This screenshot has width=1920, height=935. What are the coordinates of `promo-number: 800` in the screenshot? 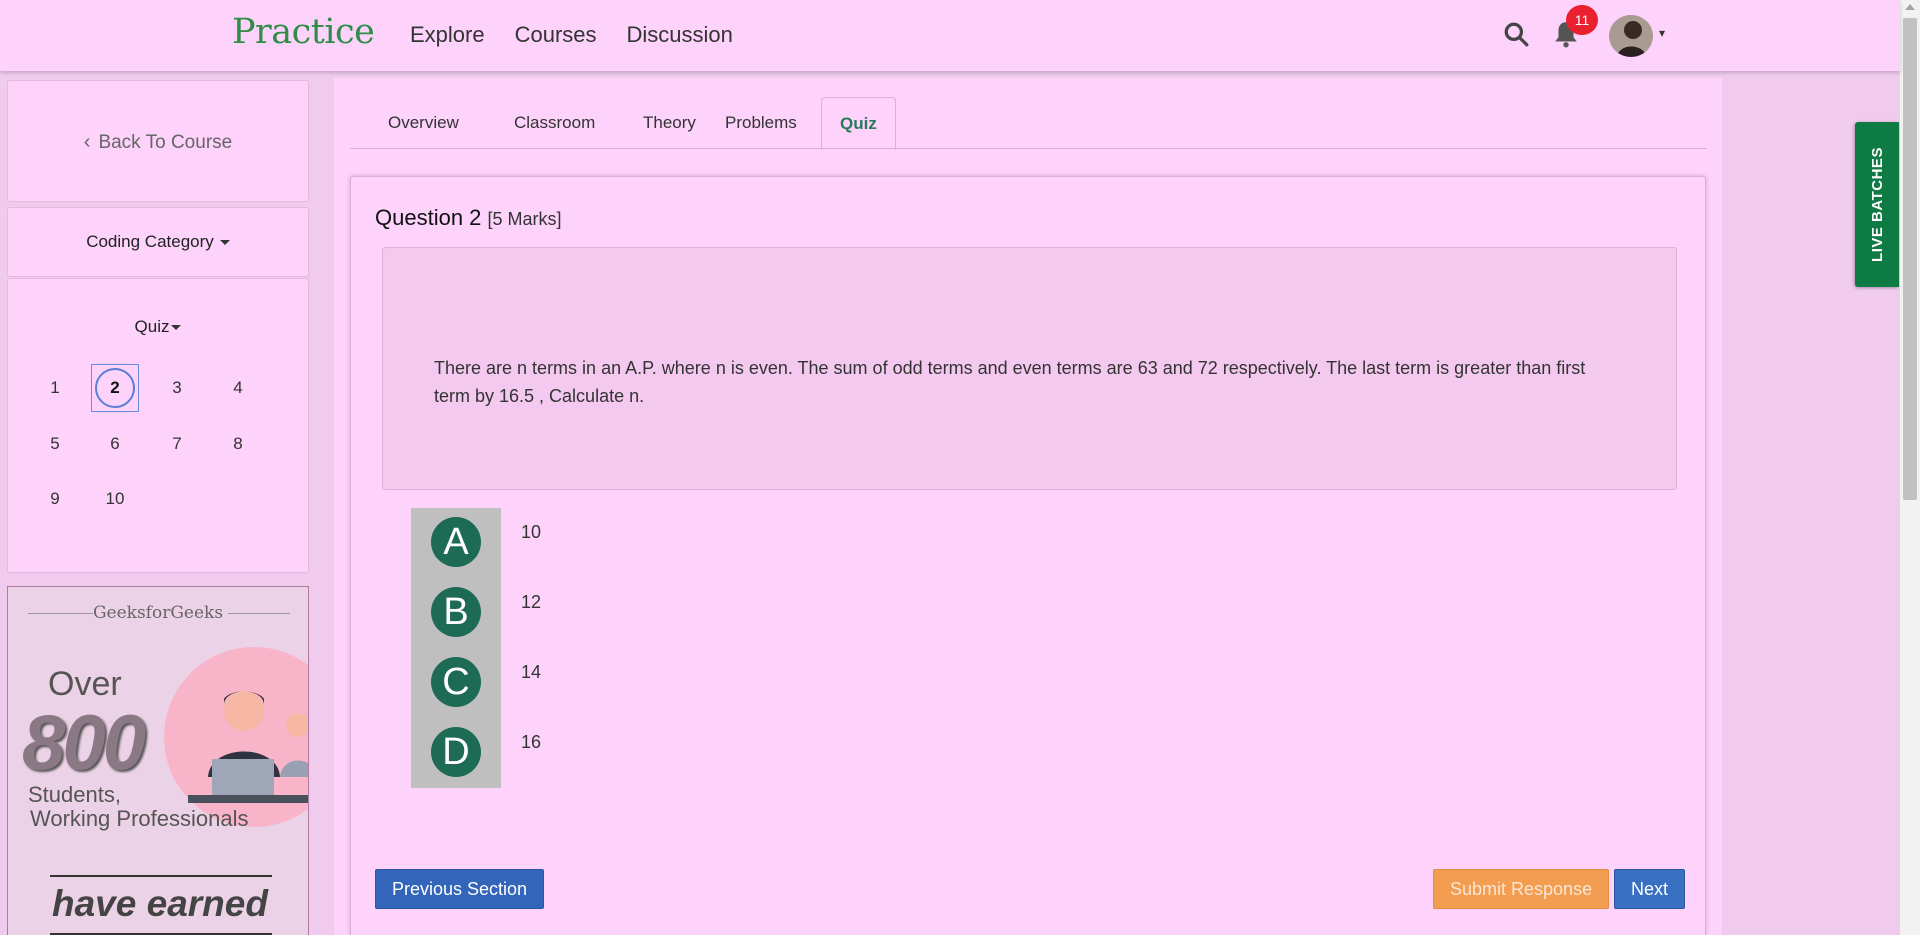 It's located at (84, 742).